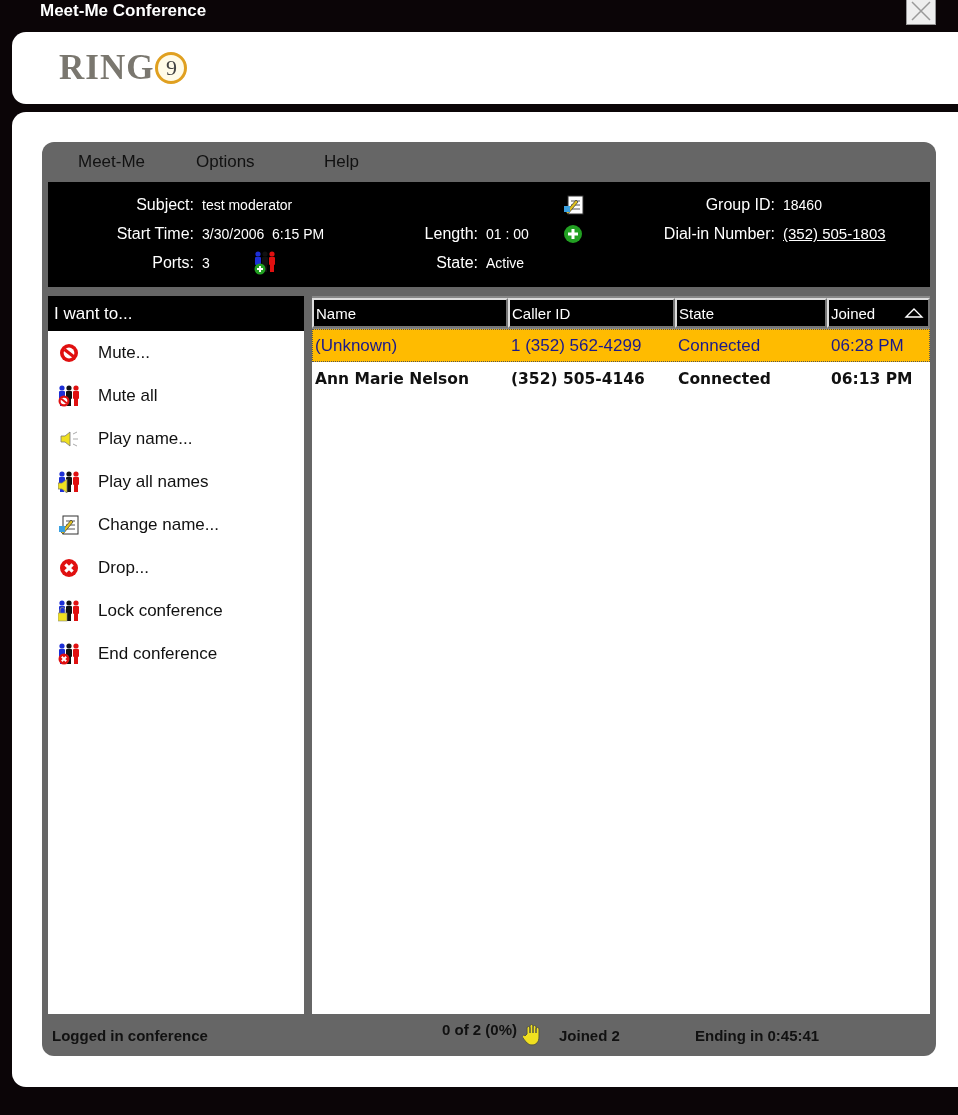 This screenshot has height=1115, width=958. I want to click on people-no-entry-icon, so click(70, 395).